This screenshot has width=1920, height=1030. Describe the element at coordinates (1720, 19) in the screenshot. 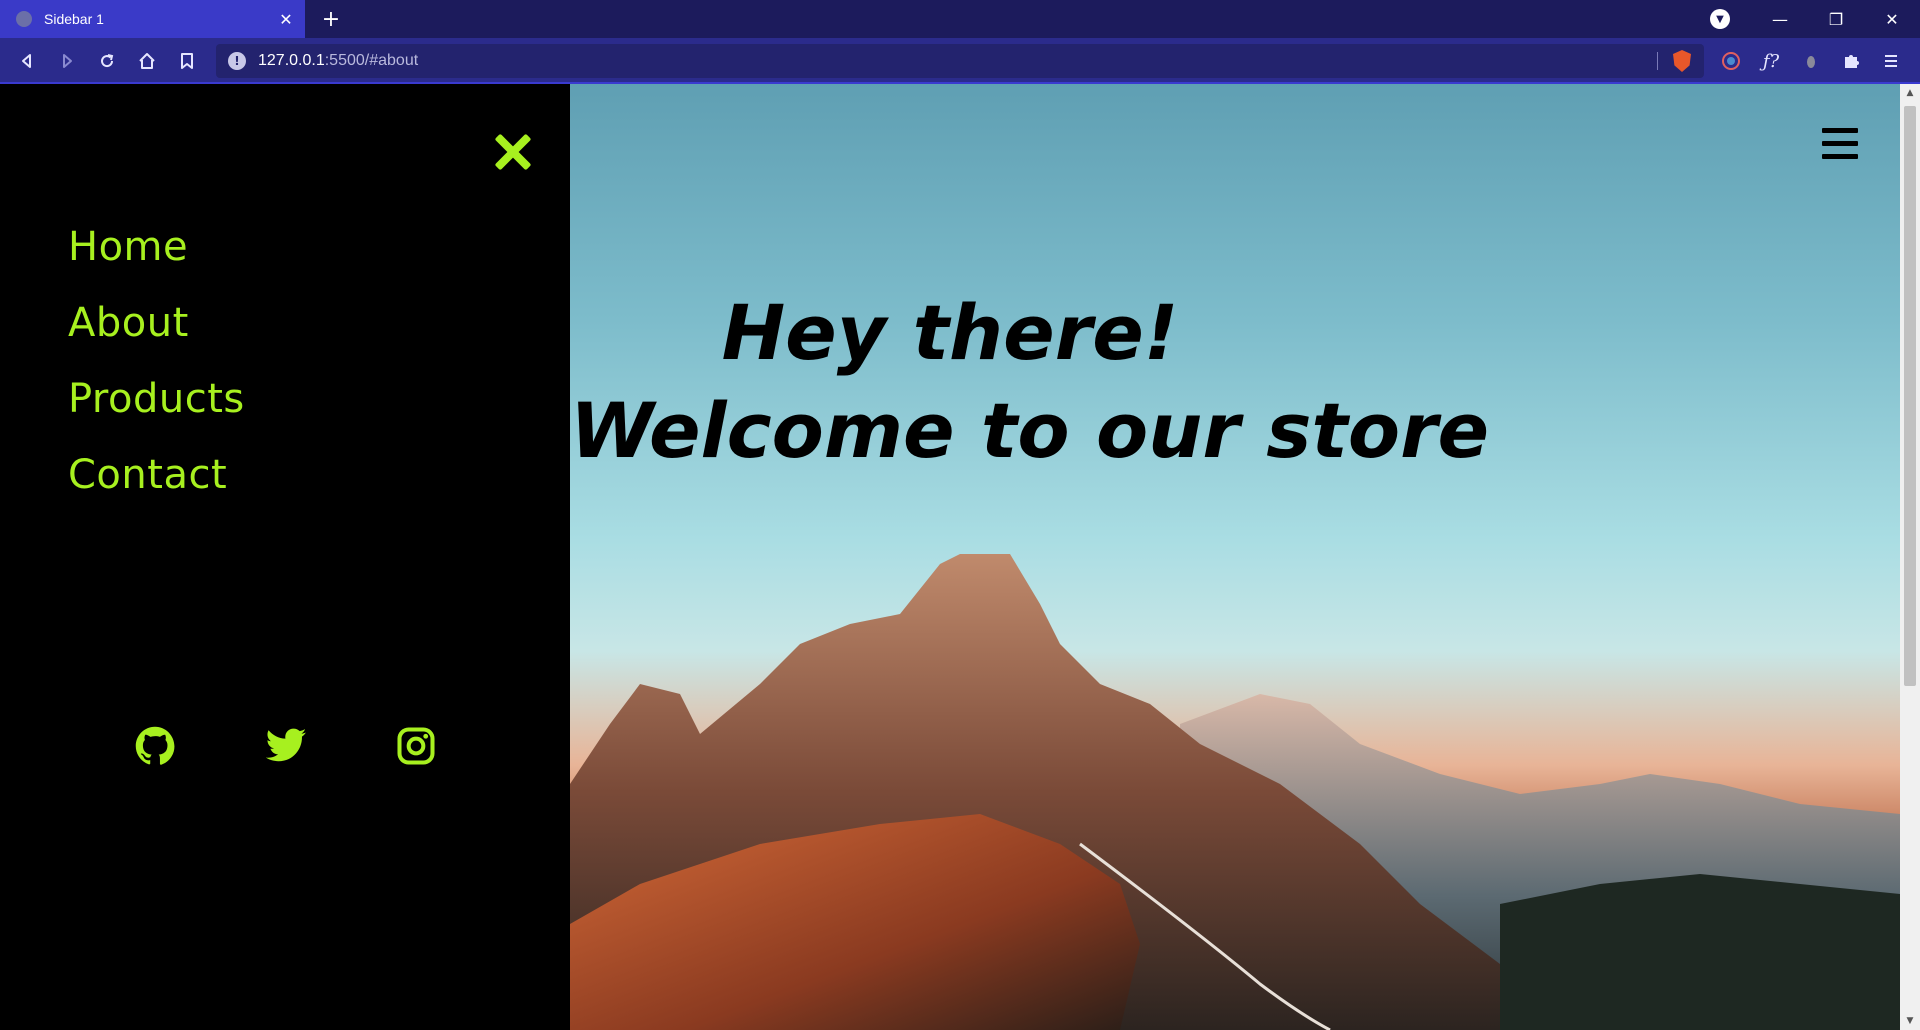

I see `tab-search-icon: ▼` at that location.